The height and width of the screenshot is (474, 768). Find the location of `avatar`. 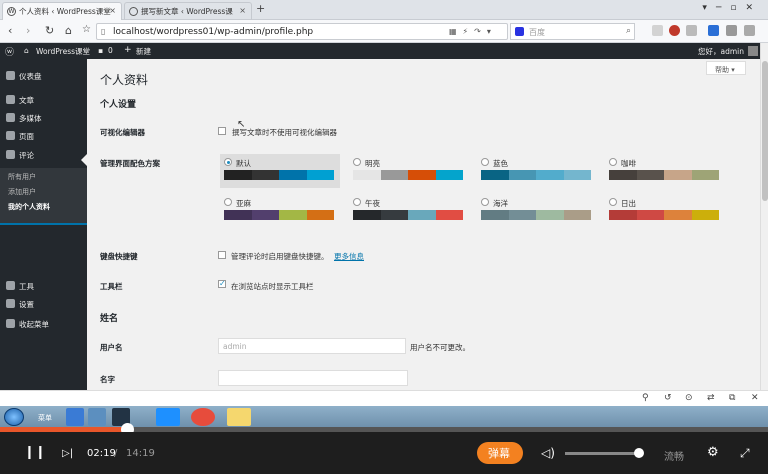

avatar is located at coordinates (753, 51).